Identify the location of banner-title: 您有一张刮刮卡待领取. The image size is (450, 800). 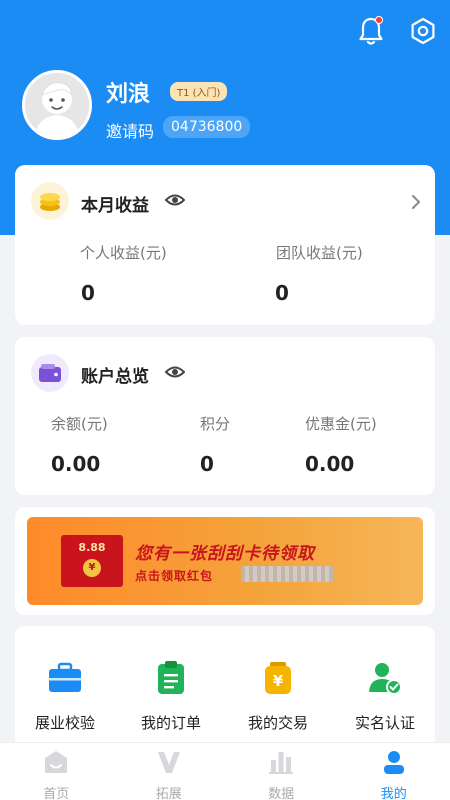
(225, 554).